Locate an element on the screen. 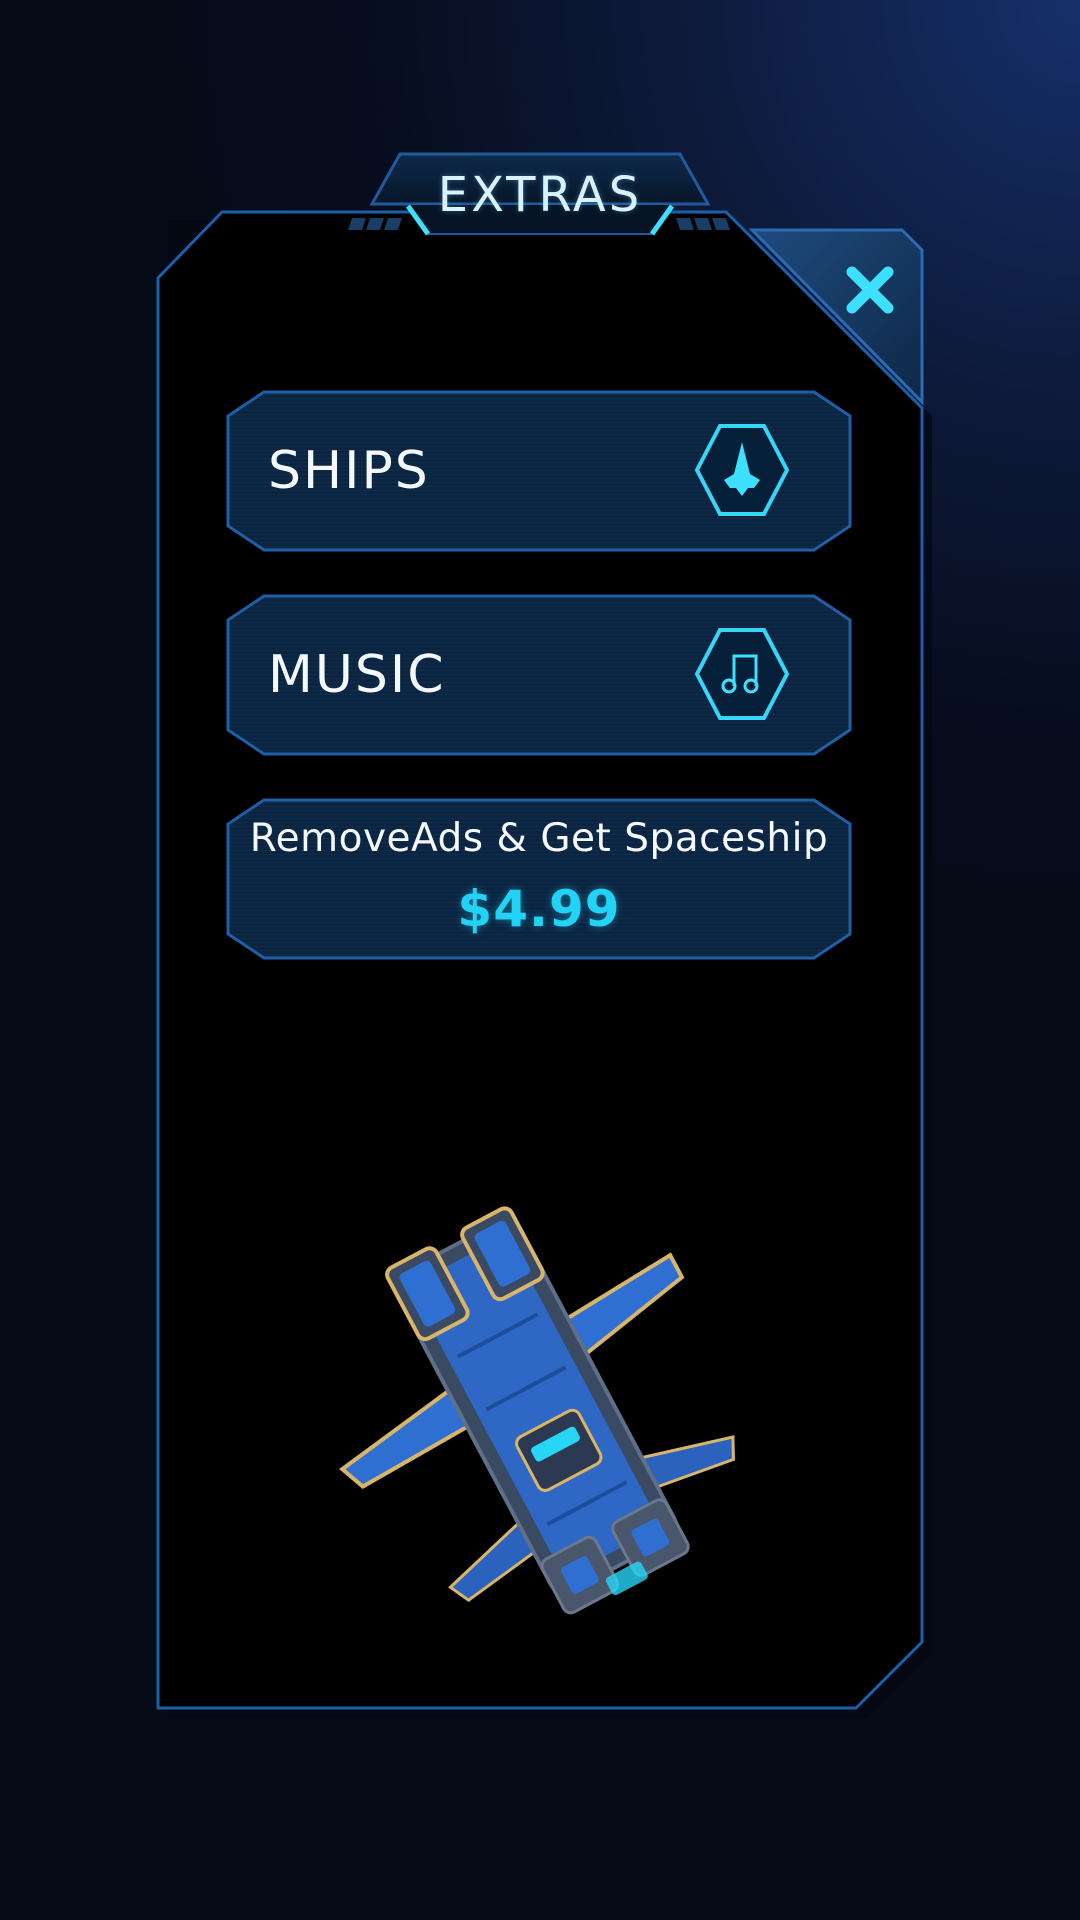 The image size is (1080, 1920). music-note-icon is located at coordinates (742, 674).